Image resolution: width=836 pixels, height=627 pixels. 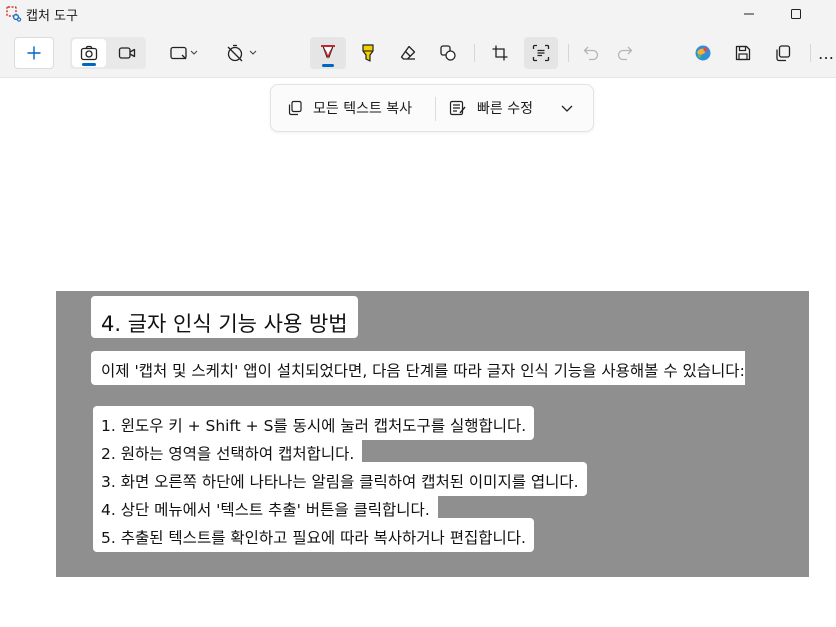 I want to click on window-title: 캡처 도구, so click(x=52, y=16).